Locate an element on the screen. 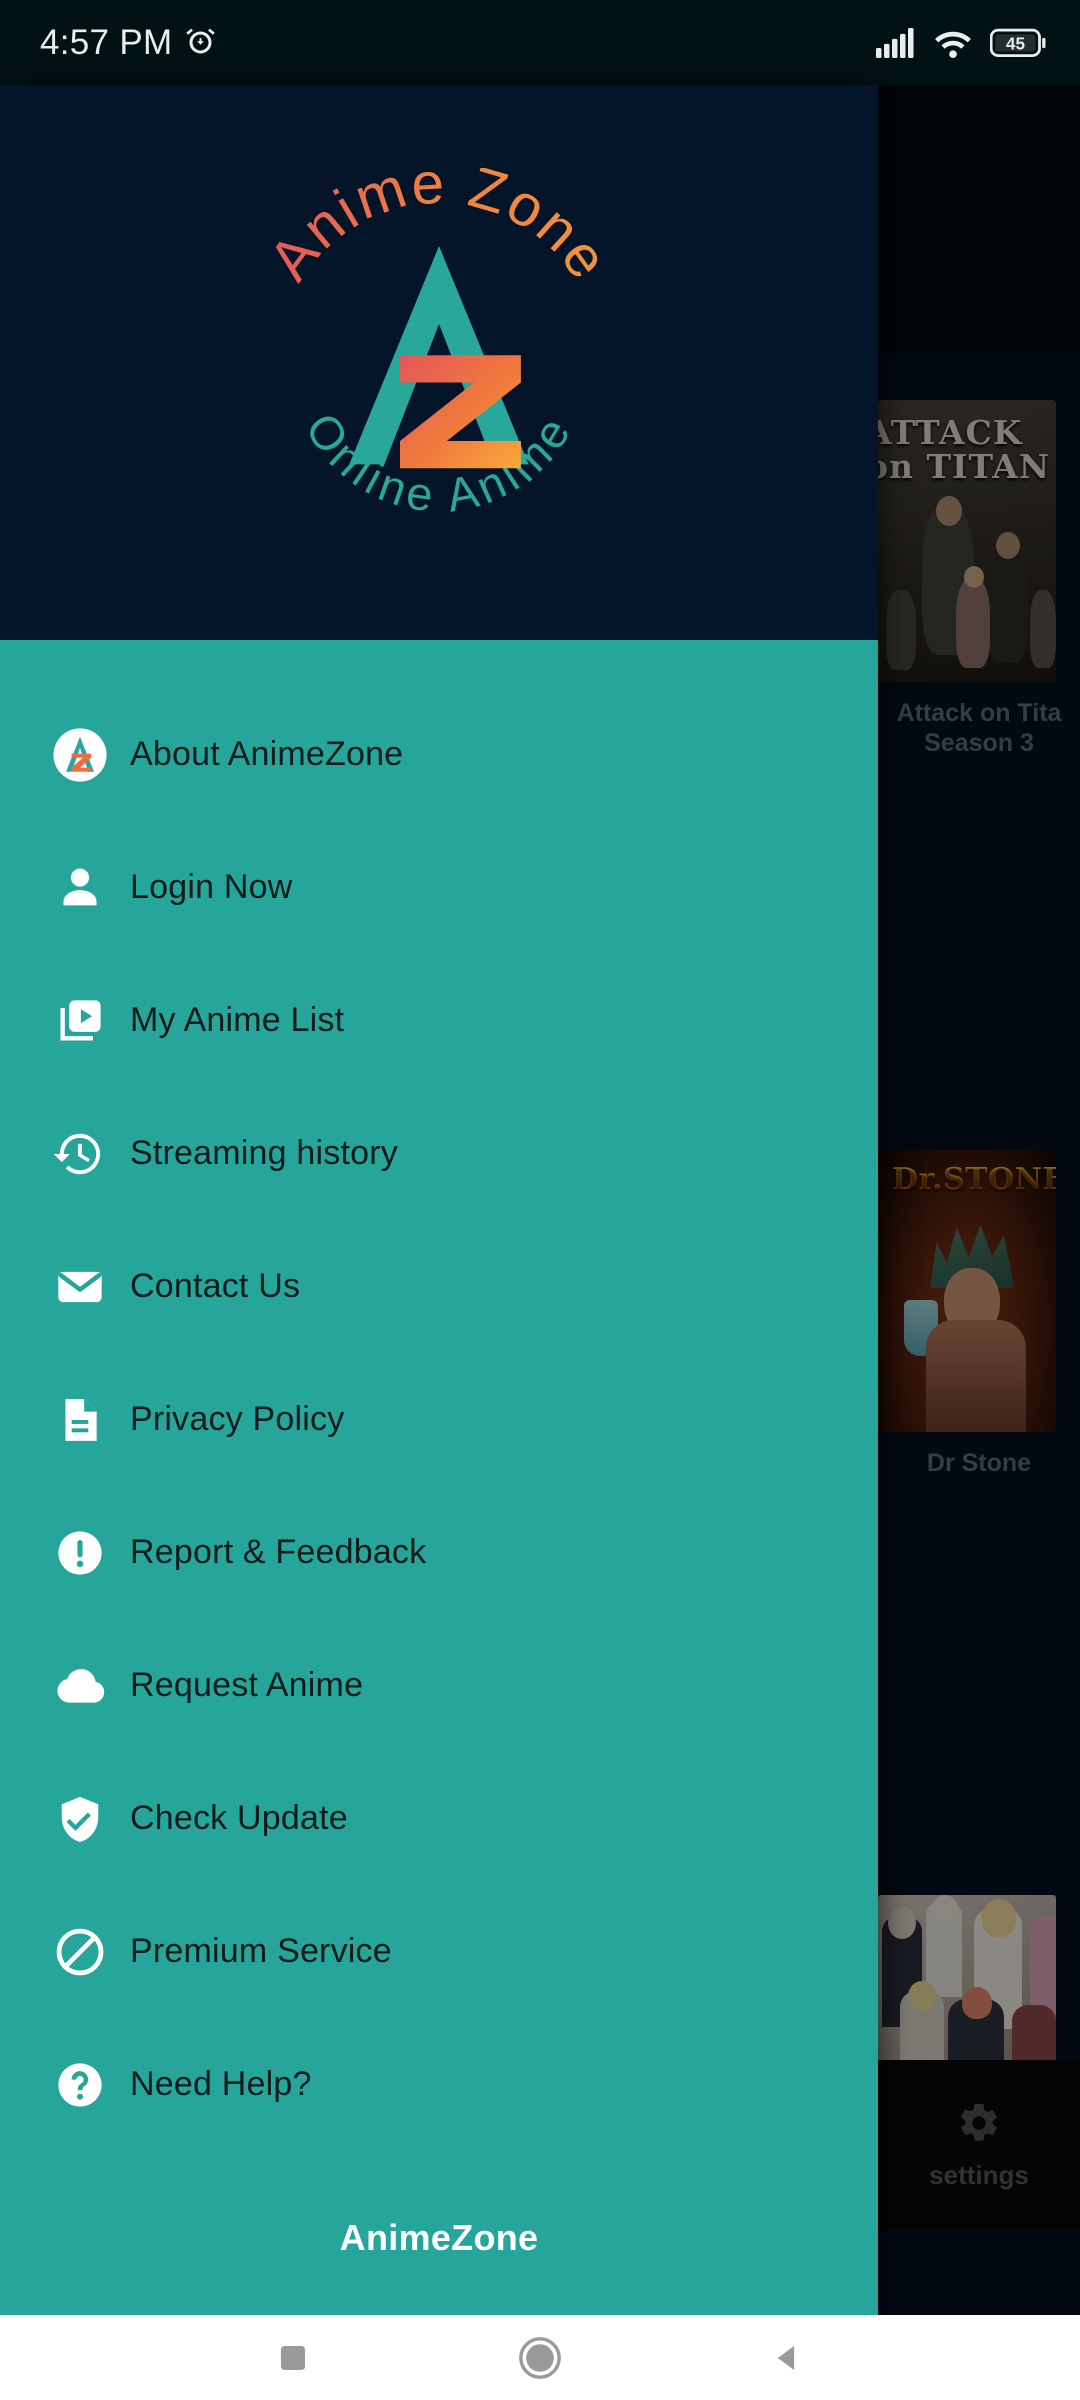 The height and width of the screenshot is (2400, 1080). menu-item-streaming-history: Streaming history is located at coordinates (439, 1153).